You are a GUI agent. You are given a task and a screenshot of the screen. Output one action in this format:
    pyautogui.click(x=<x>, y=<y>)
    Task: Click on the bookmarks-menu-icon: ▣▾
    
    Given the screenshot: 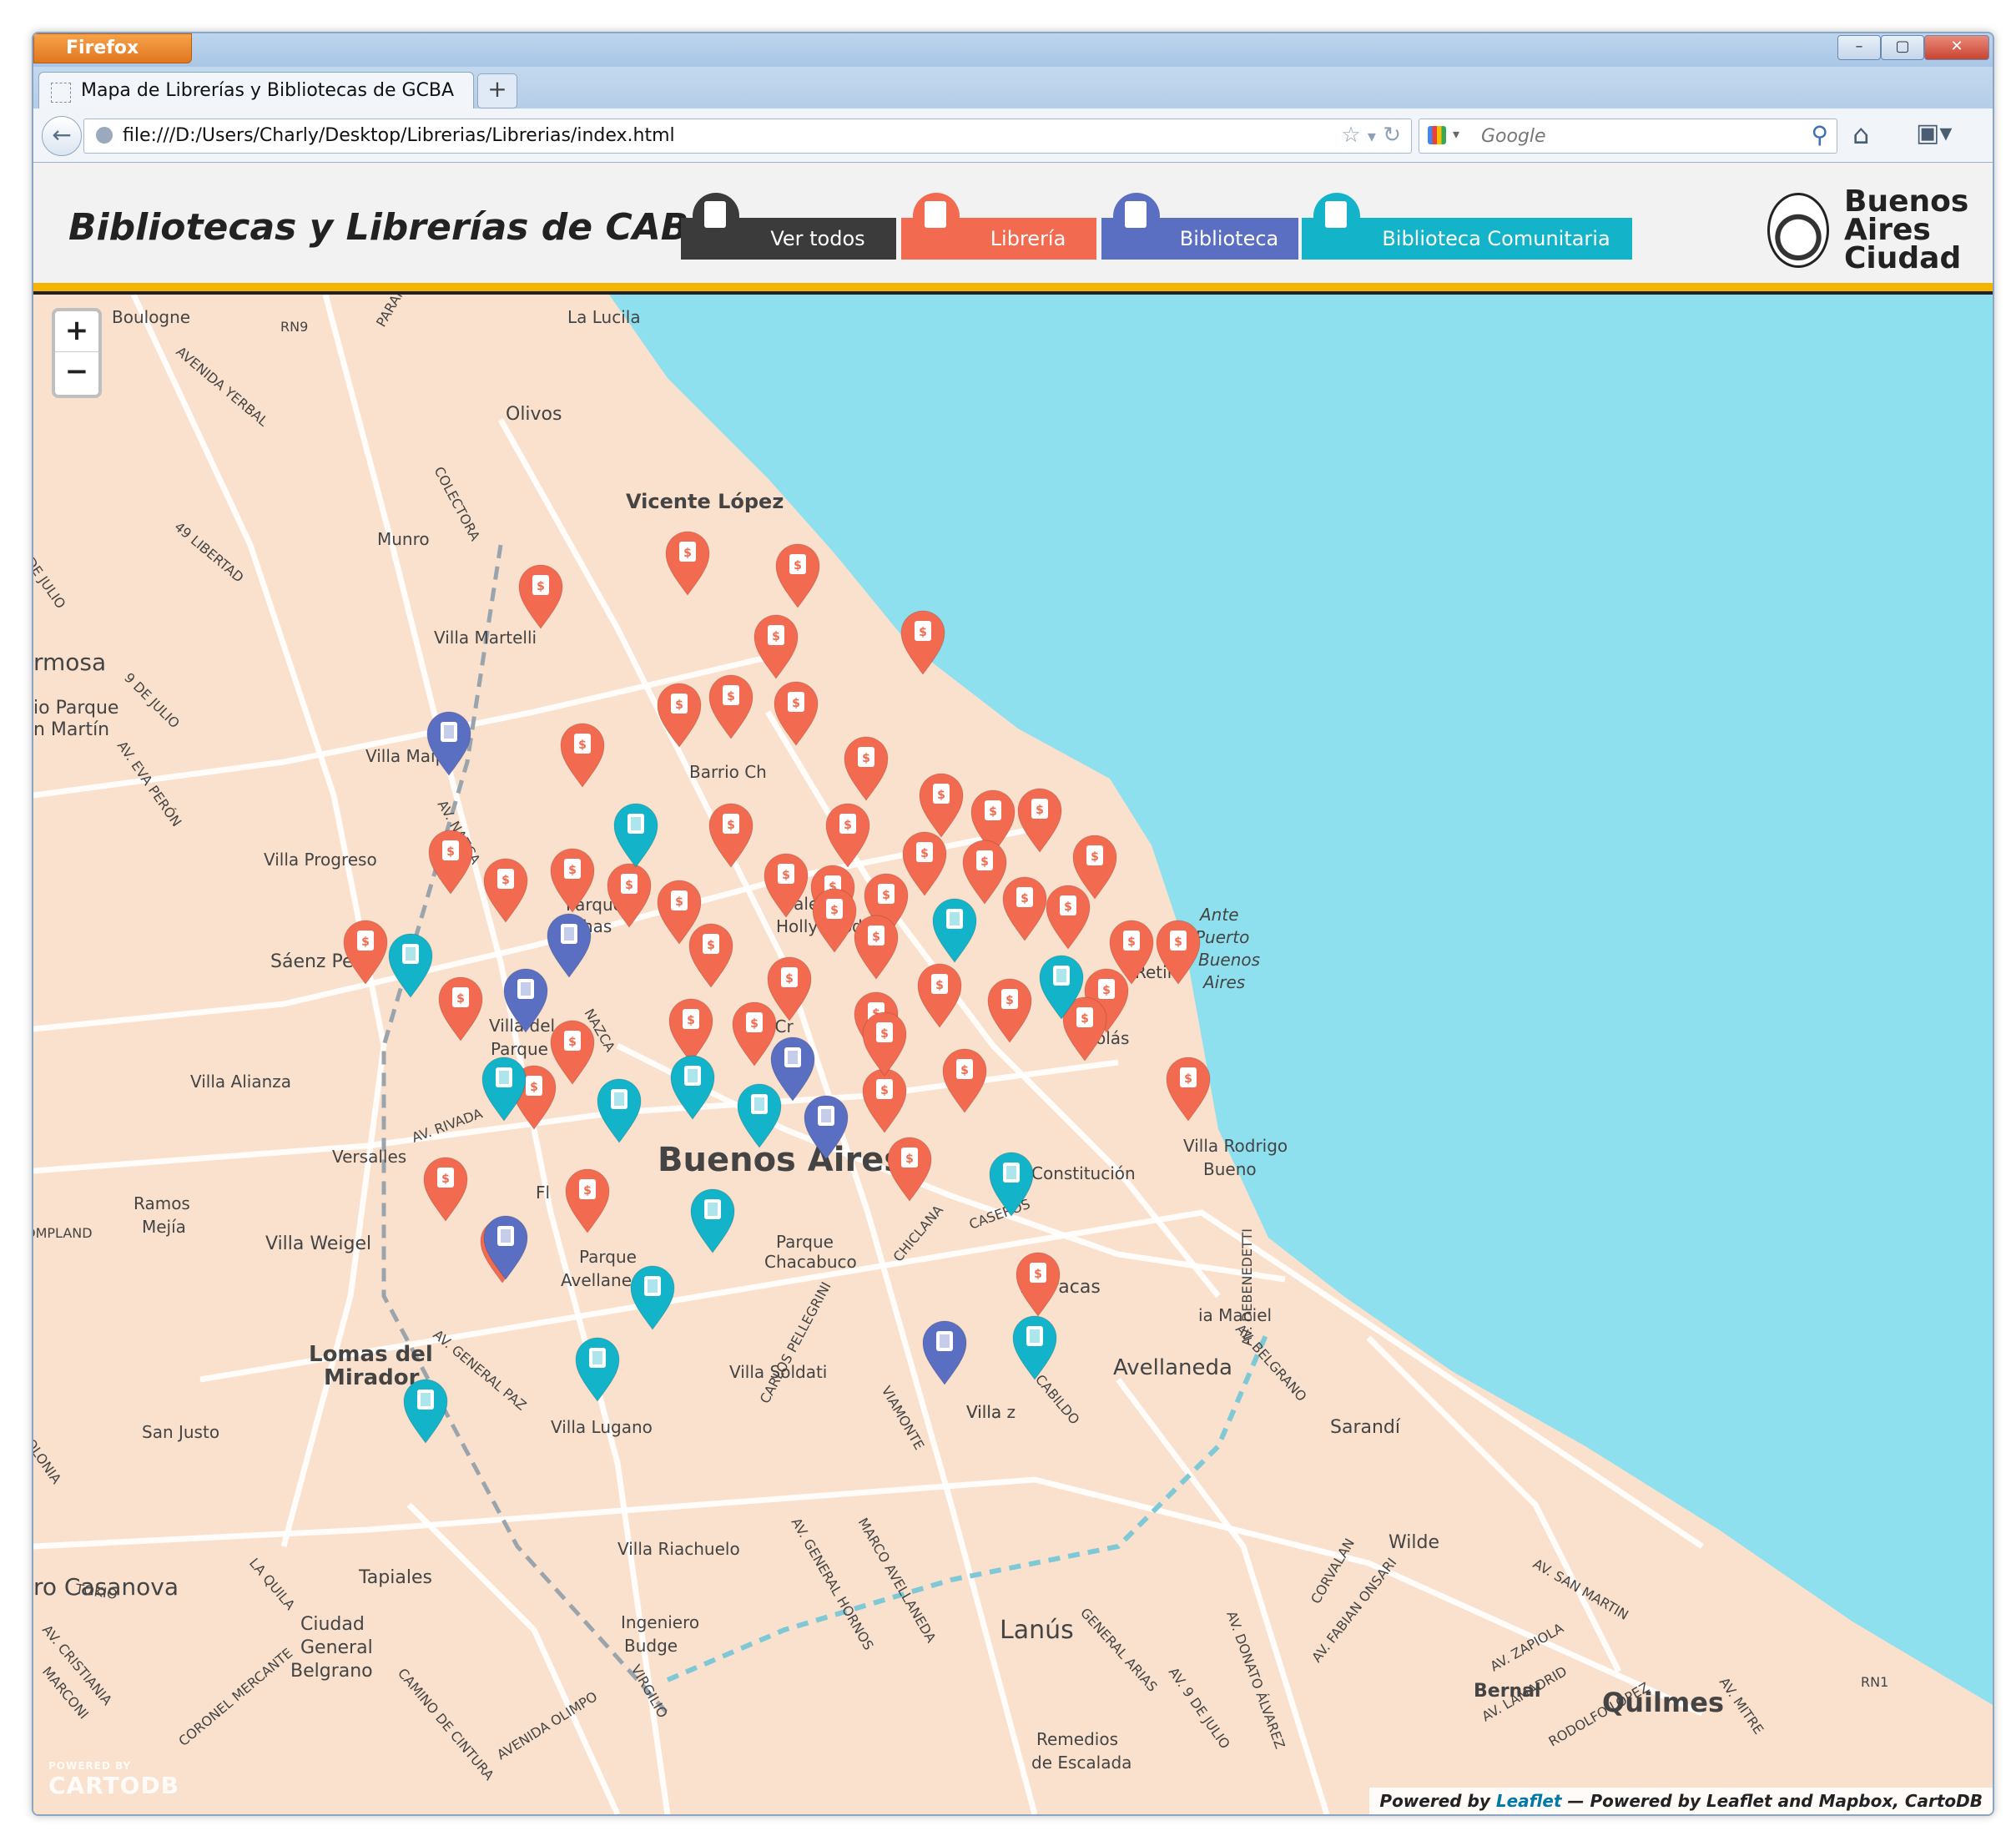 What is the action you would take?
    pyautogui.click(x=1934, y=133)
    